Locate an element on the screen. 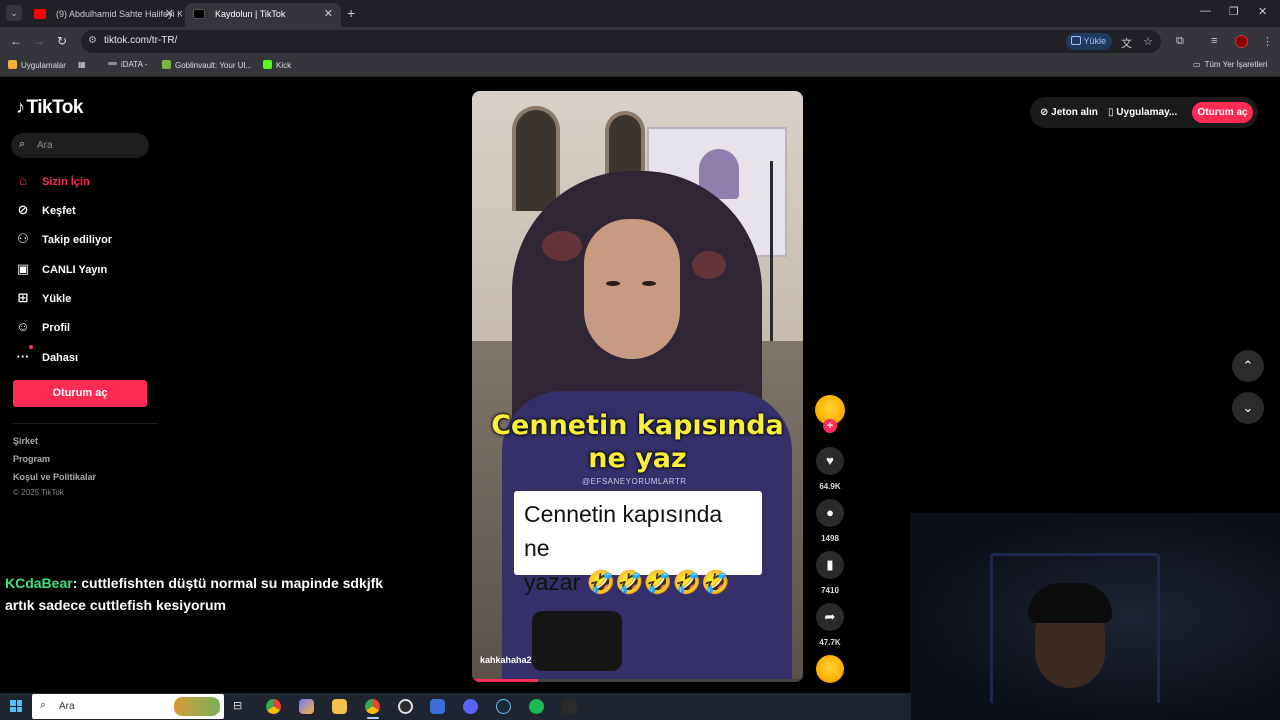  caption-line: ne yaz is located at coordinates (637, 458).